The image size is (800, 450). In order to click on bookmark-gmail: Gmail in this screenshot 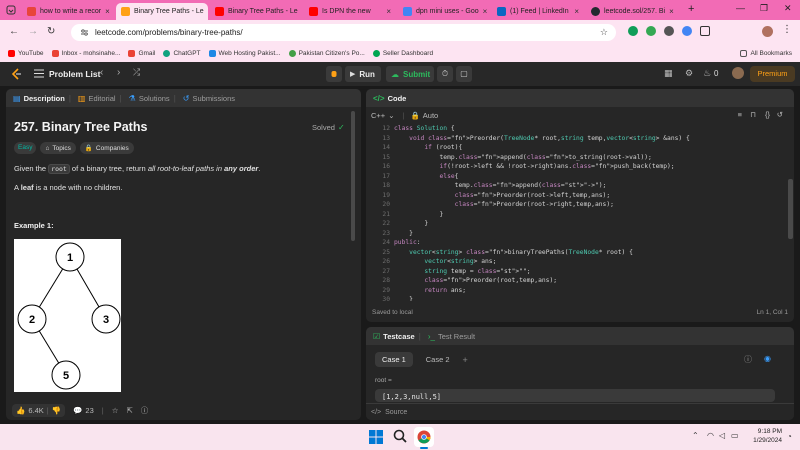, I will do `click(141, 53)`.